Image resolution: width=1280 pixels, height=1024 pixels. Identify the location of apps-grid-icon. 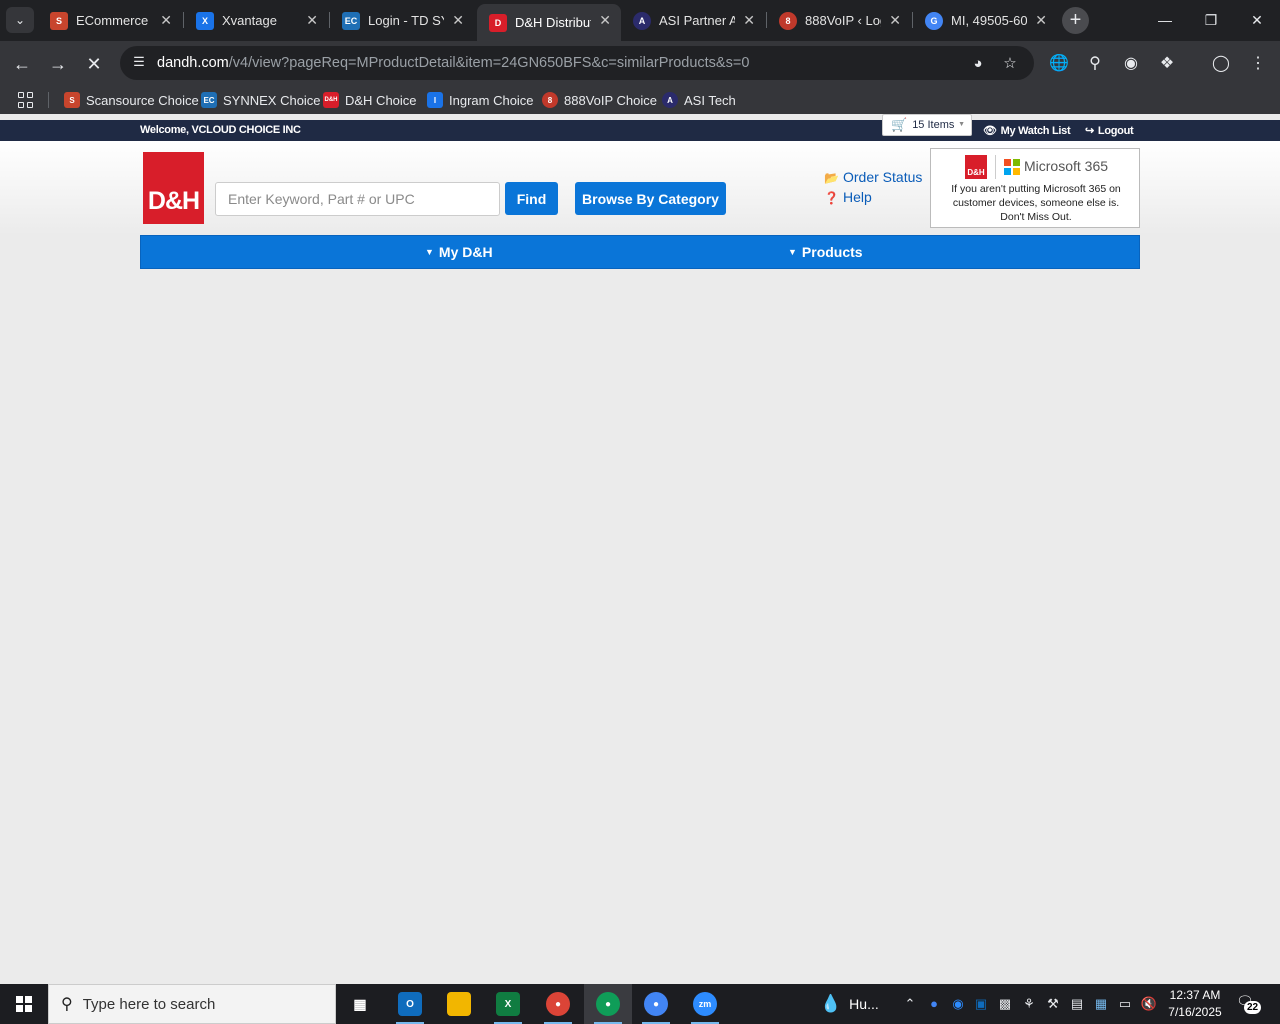
(26, 100).